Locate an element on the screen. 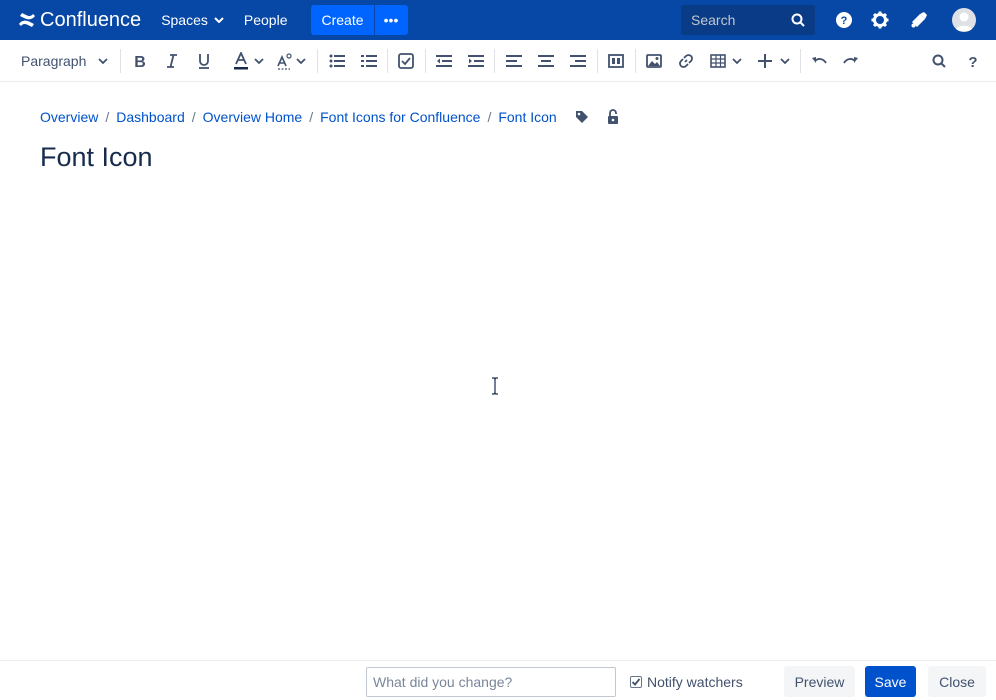 The height and width of the screenshot is (700, 996). link-icon is located at coordinates (686, 61).